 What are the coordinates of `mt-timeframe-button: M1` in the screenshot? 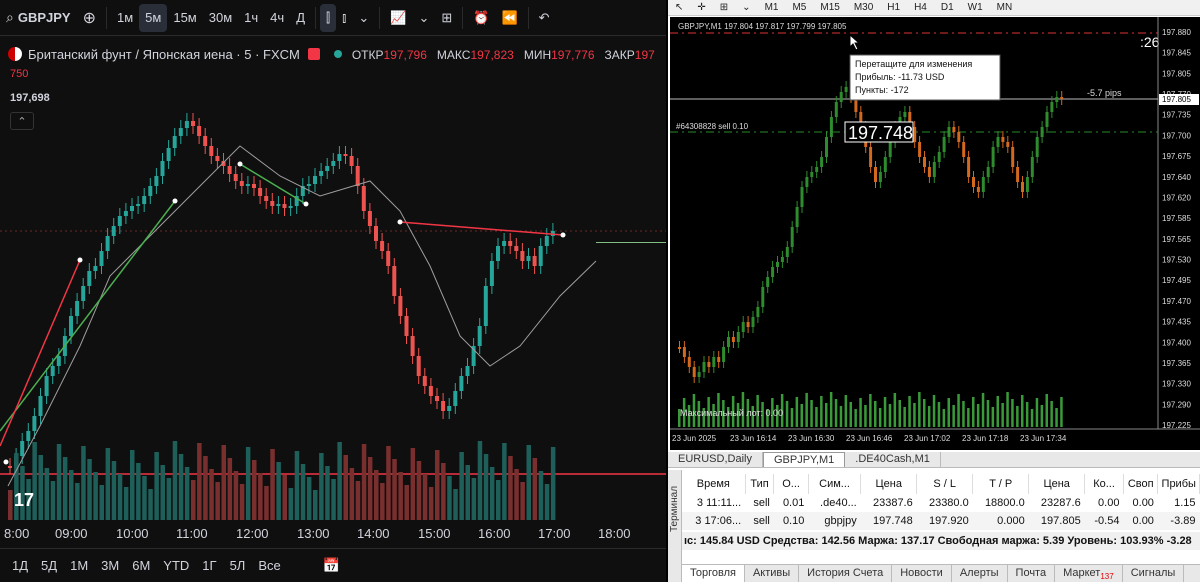 It's located at (772, 7).